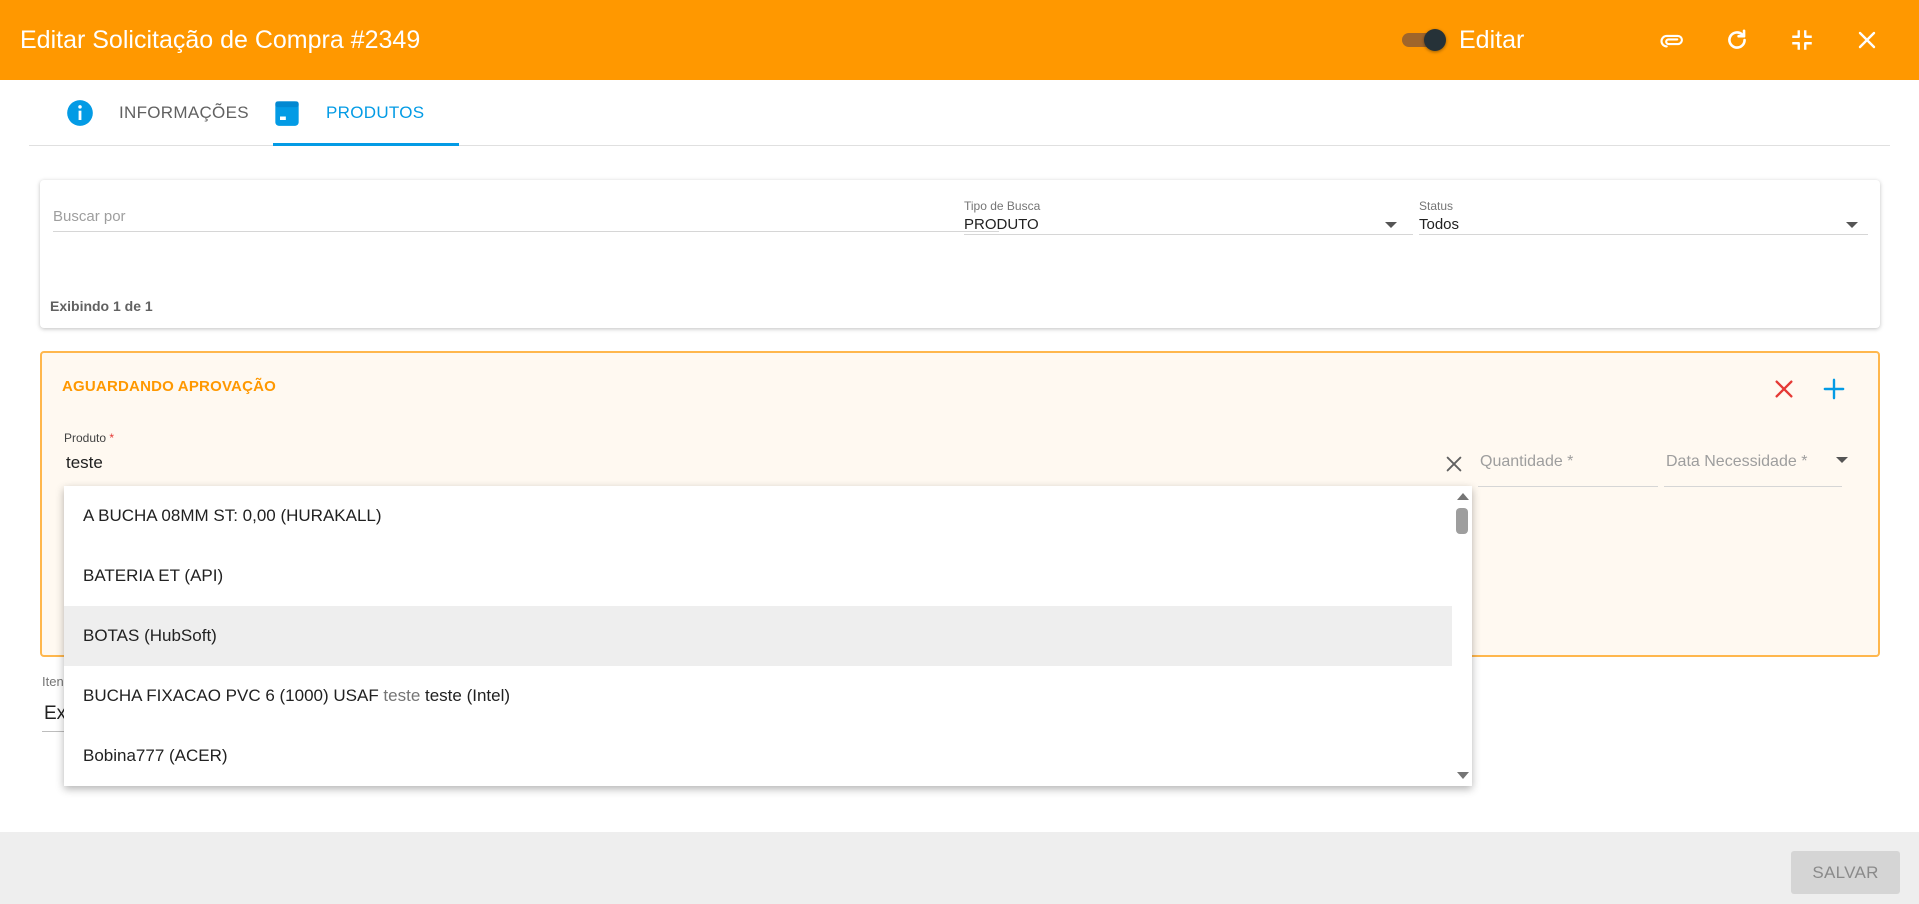  I want to click on tipo-busca-label: Tipo de Busca, so click(1002, 206).